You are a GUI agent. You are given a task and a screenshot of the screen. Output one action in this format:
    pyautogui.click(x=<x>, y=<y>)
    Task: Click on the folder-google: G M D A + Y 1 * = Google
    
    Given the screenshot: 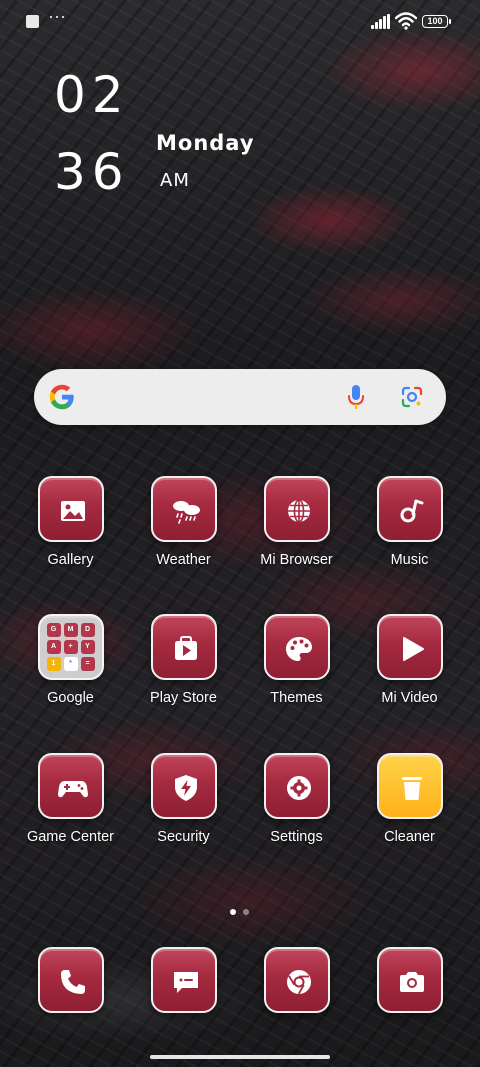 What is the action you would take?
    pyautogui.click(x=70, y=660)
    